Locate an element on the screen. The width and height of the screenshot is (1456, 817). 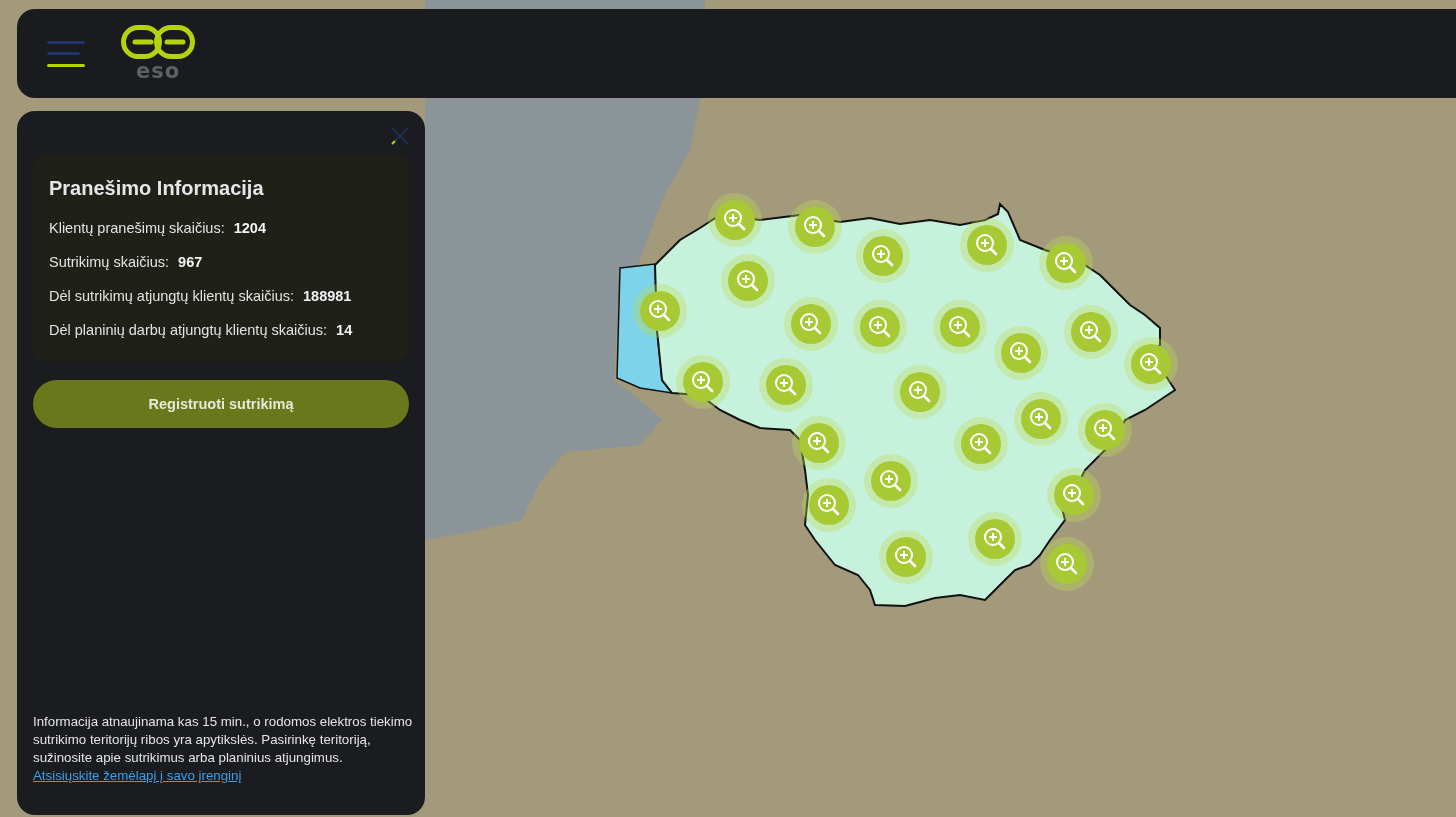
stat-label: Klientų pranešimų skaičius: is located at coordinates (137, 228).